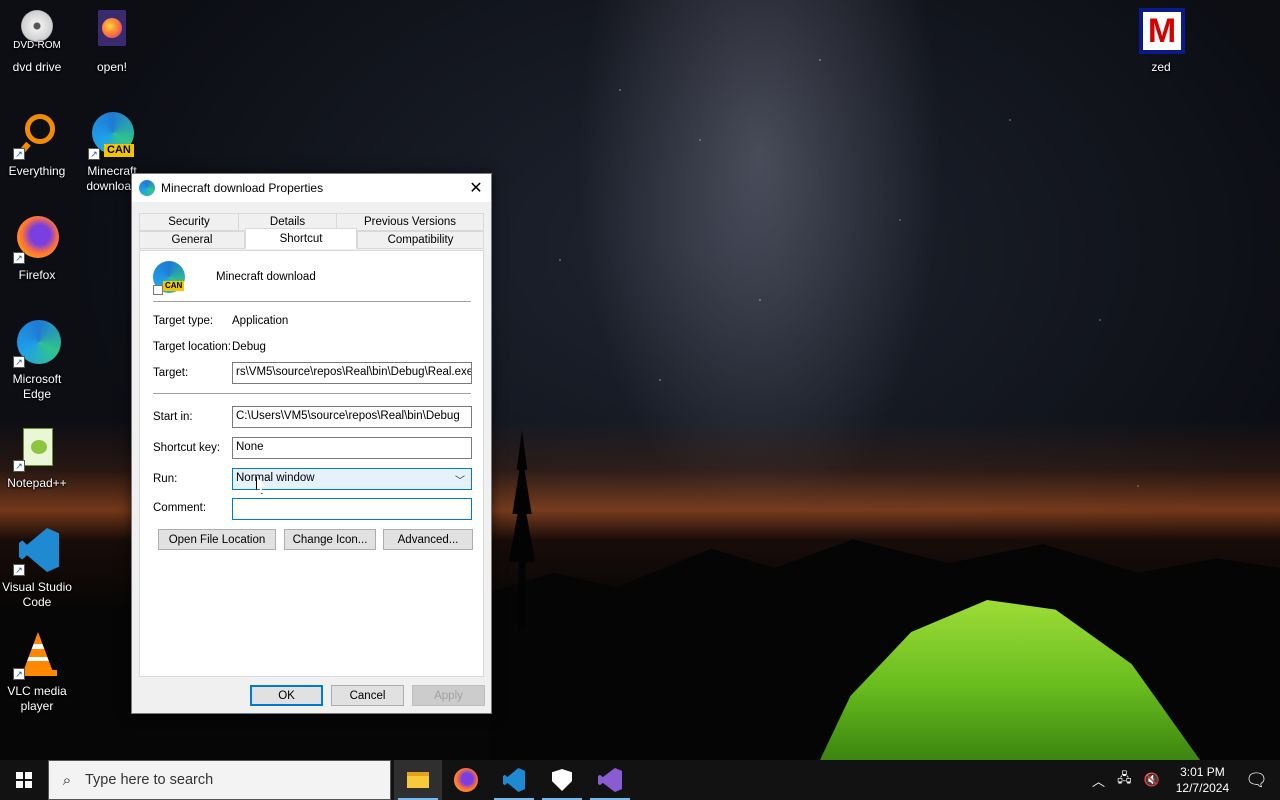 Image resolution: width=1280 pixels, height=800 pixels. Describe the element at coordinates (37, 448) in the screenshot. I see `notepadpp-icon: ↗` at that location.